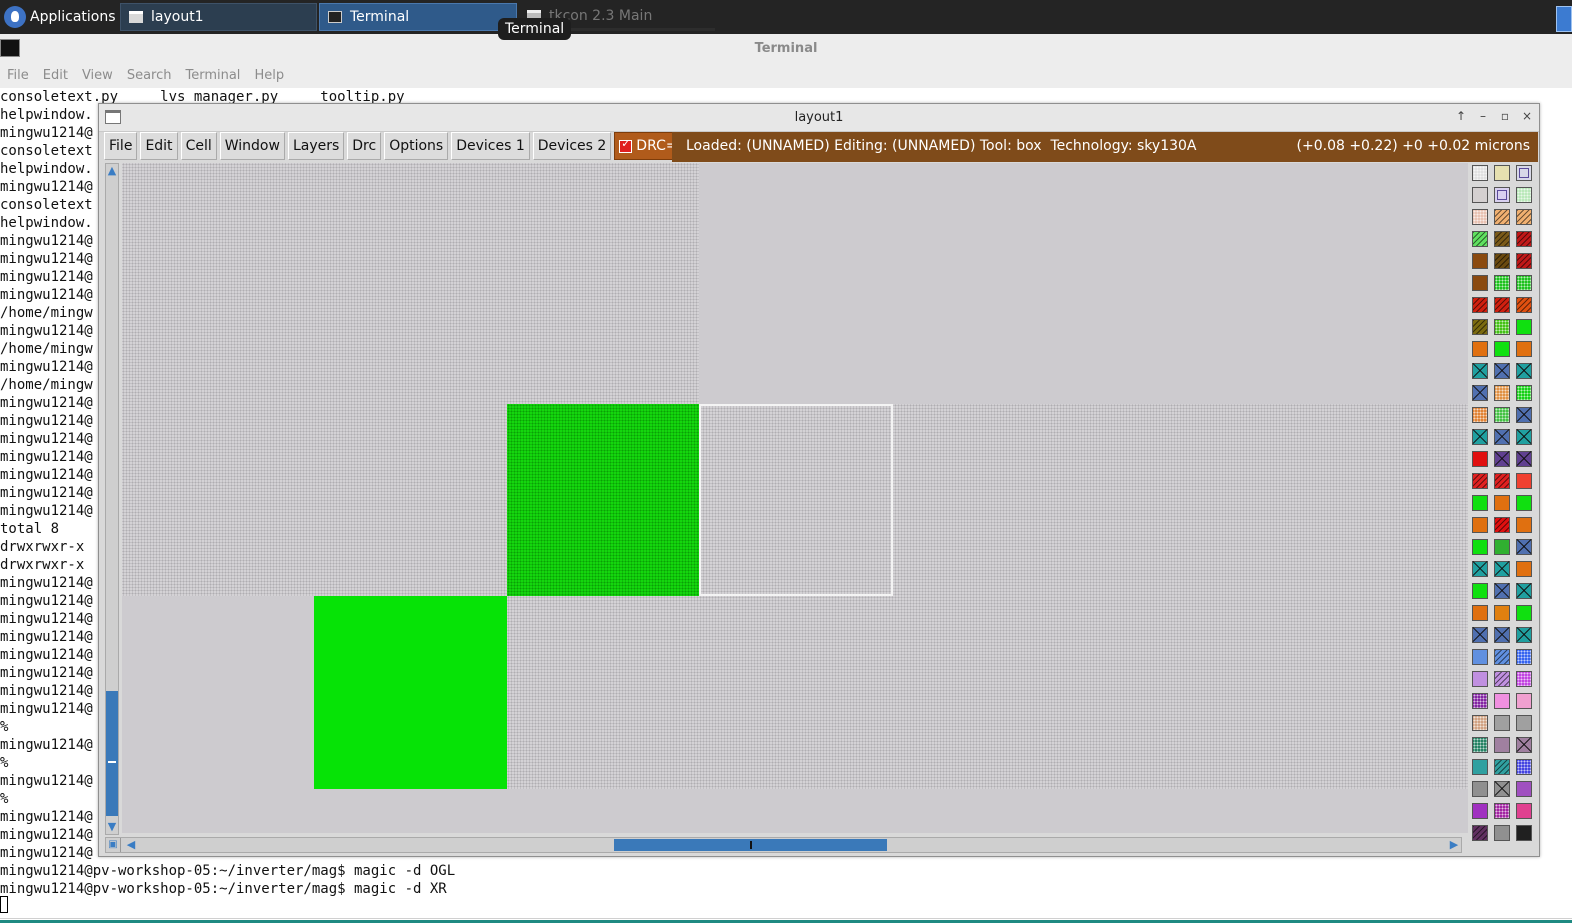  I want to click on menu-devices2-button: Devices 2, so click(572, 146).